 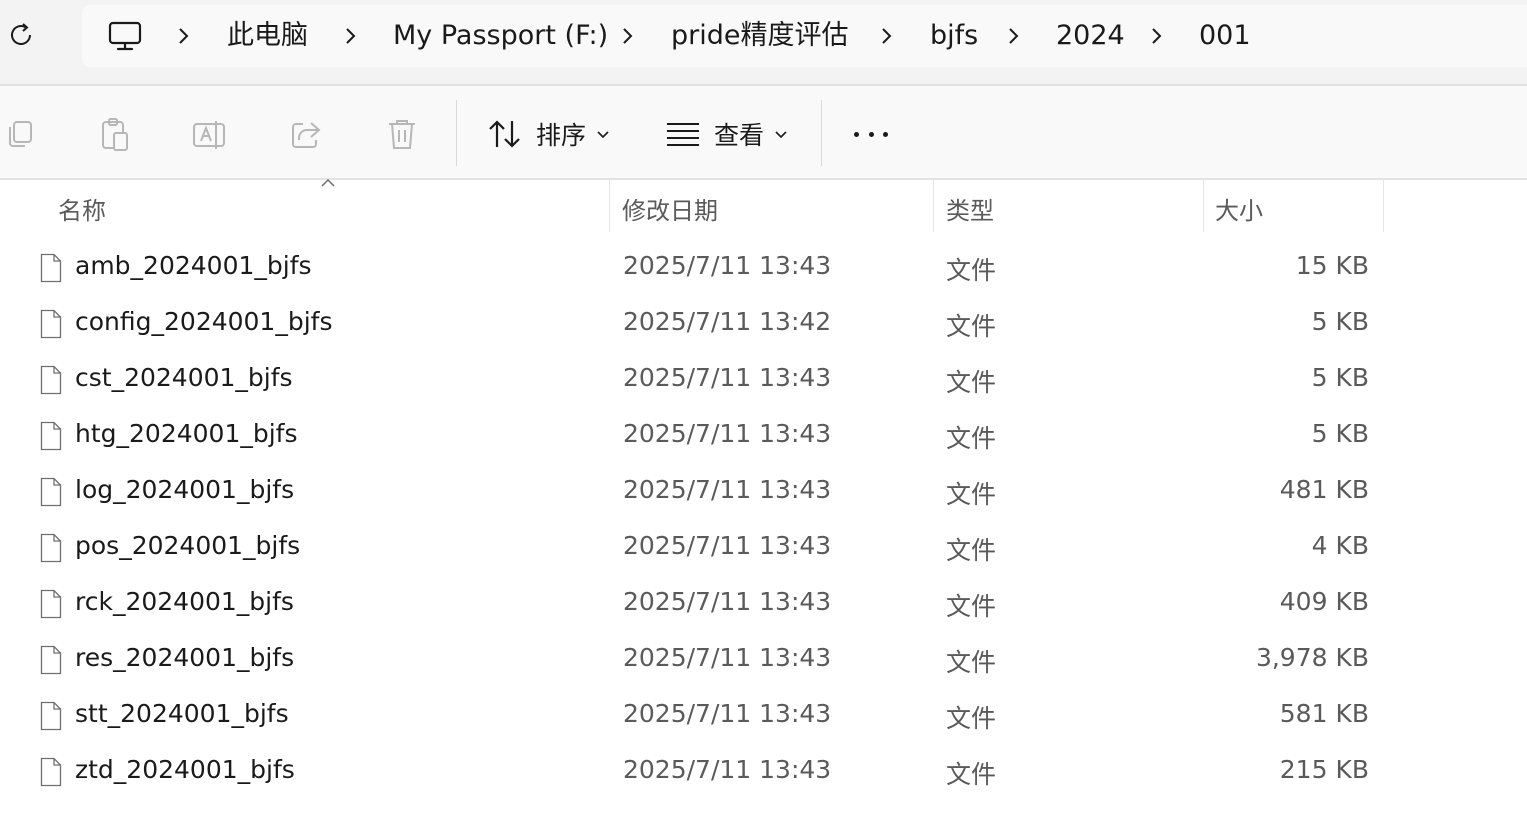 I want to click on file-size: 581 KB, so click(x=1324, y=713).